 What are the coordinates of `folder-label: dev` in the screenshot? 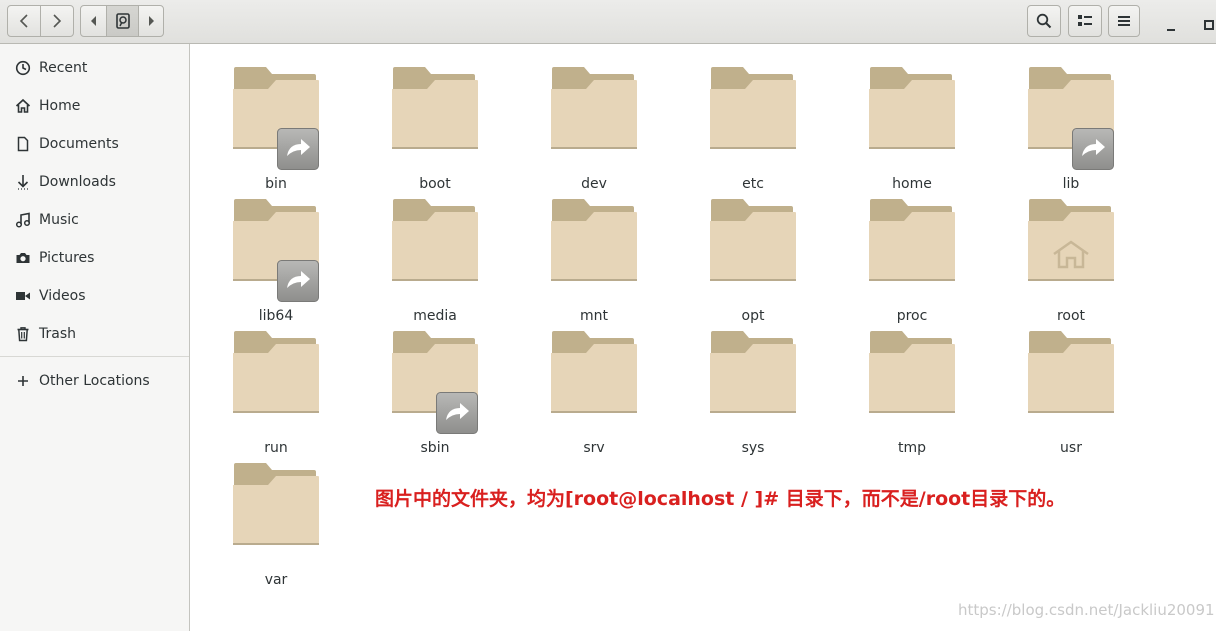 It's located at (594, 184).